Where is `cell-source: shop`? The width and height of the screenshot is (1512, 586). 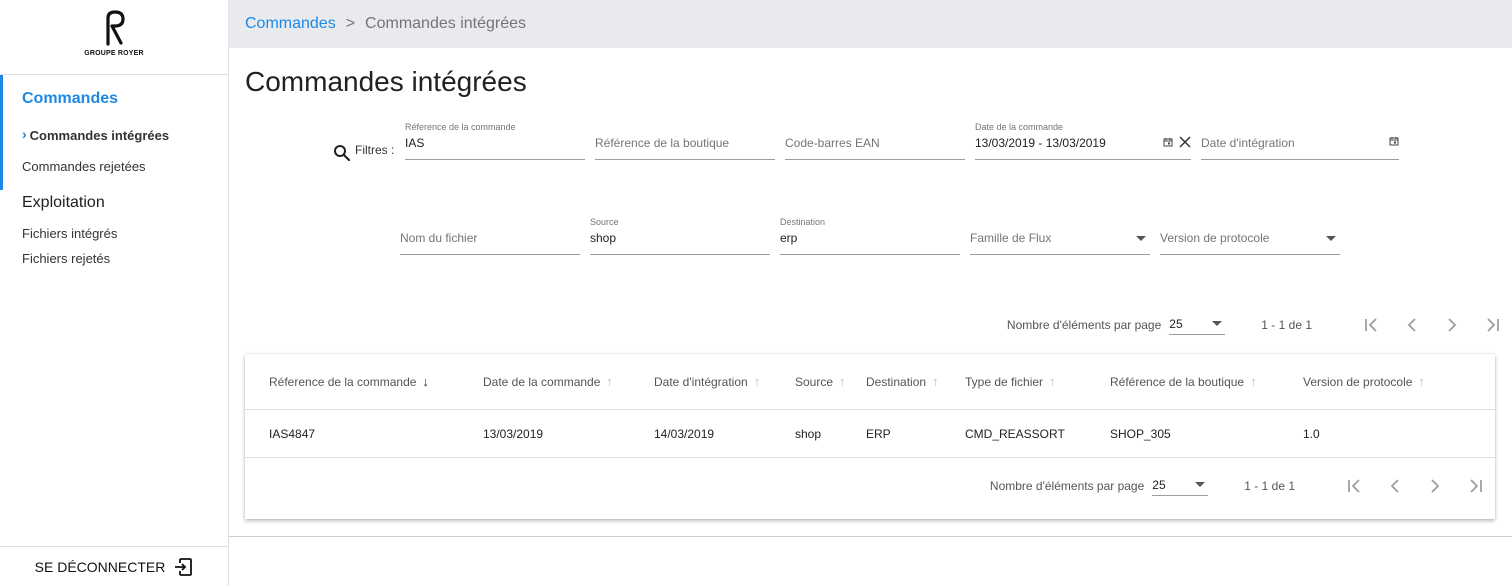 cell-source: shop is located at coordinates (808, 433).